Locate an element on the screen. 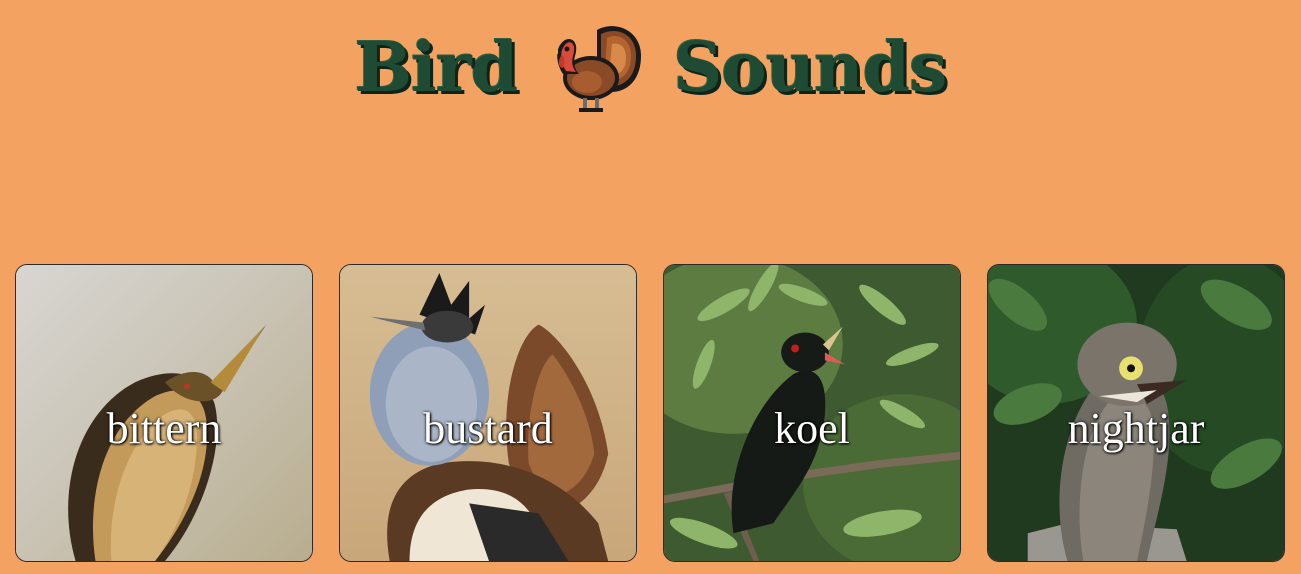 Image resolution: width=1301 pixels, height=574 pixels. bird-label-nightjar: nightjar is located at coordinates (1136, 428).